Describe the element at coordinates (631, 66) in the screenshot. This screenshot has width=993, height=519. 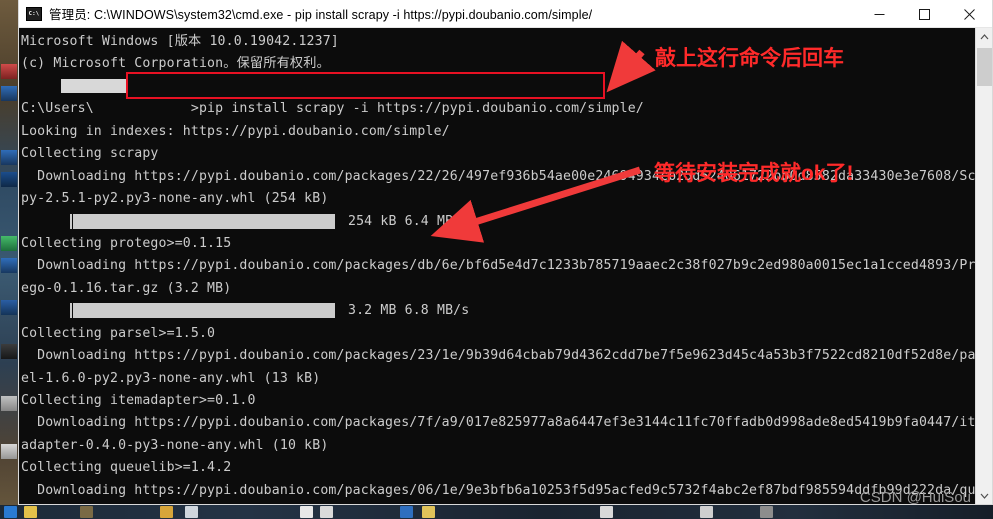
I see `arrow-to-command` at that location.